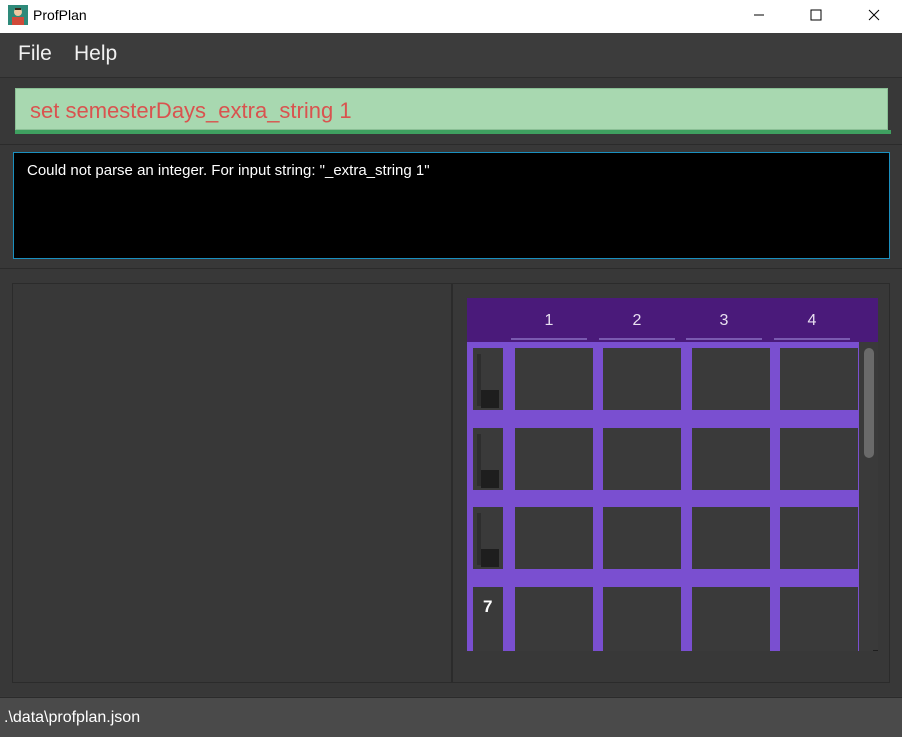 The height and width of the screenshot is (737, 902). What do you see at coordinates (453, 132) in the screenshot?
I see `command-input-underline` at bounding box center [453, 132].